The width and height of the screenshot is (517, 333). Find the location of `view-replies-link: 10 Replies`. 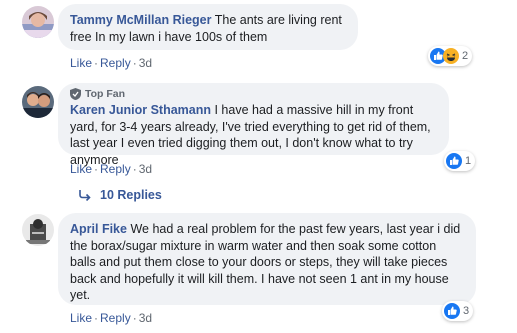

view-replies-link: 10 Replies is located at coordinates (120, 195).